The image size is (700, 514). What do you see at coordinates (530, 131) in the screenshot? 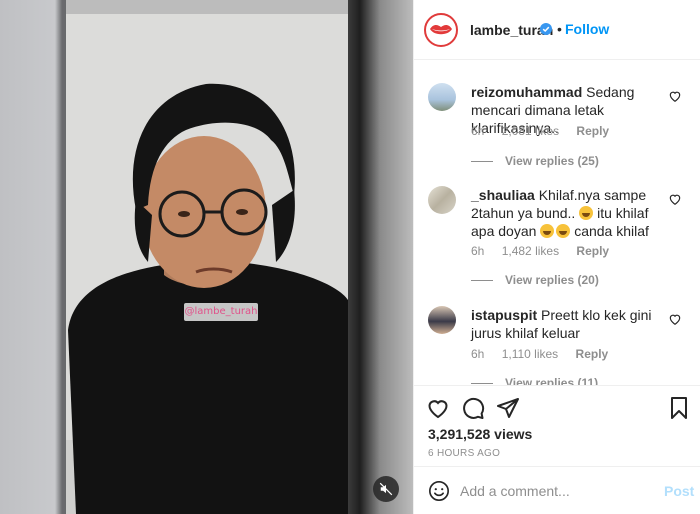
I see `comment-likes: 2,081 likes` at bounding box center [530, 131].